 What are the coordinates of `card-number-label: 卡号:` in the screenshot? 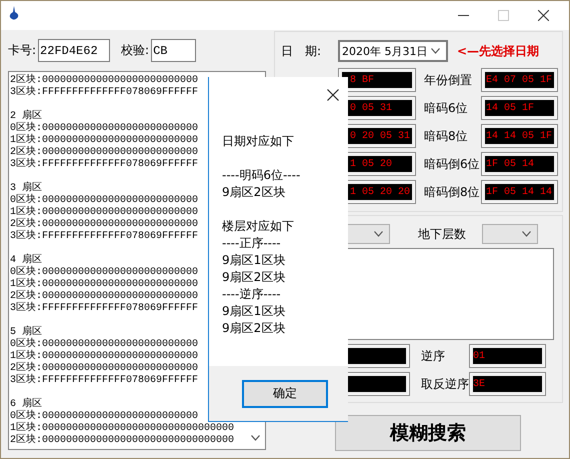 It's located at (22, 50).